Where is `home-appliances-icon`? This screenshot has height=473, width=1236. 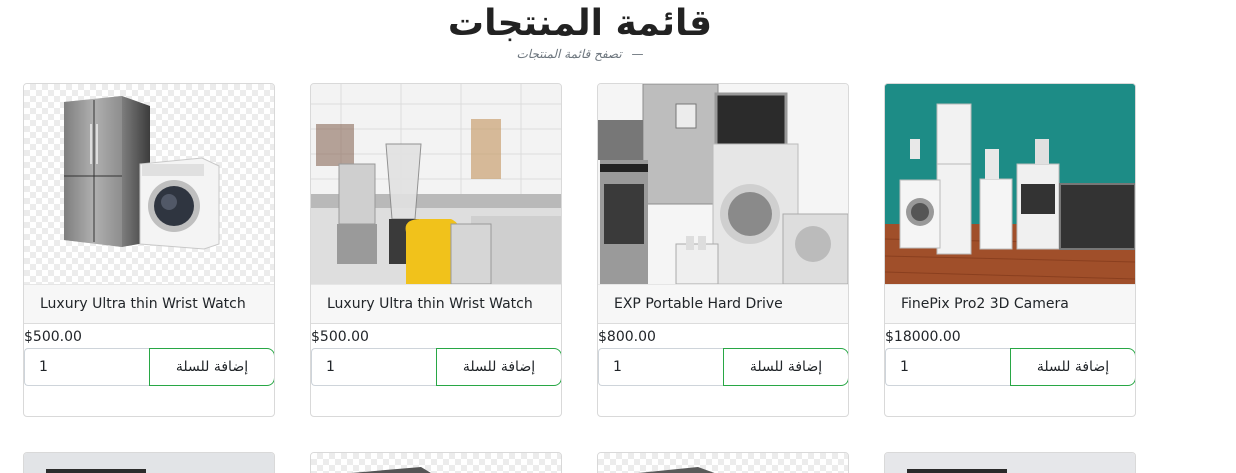
home-appliances-icon is located at coordinates (723, 184).